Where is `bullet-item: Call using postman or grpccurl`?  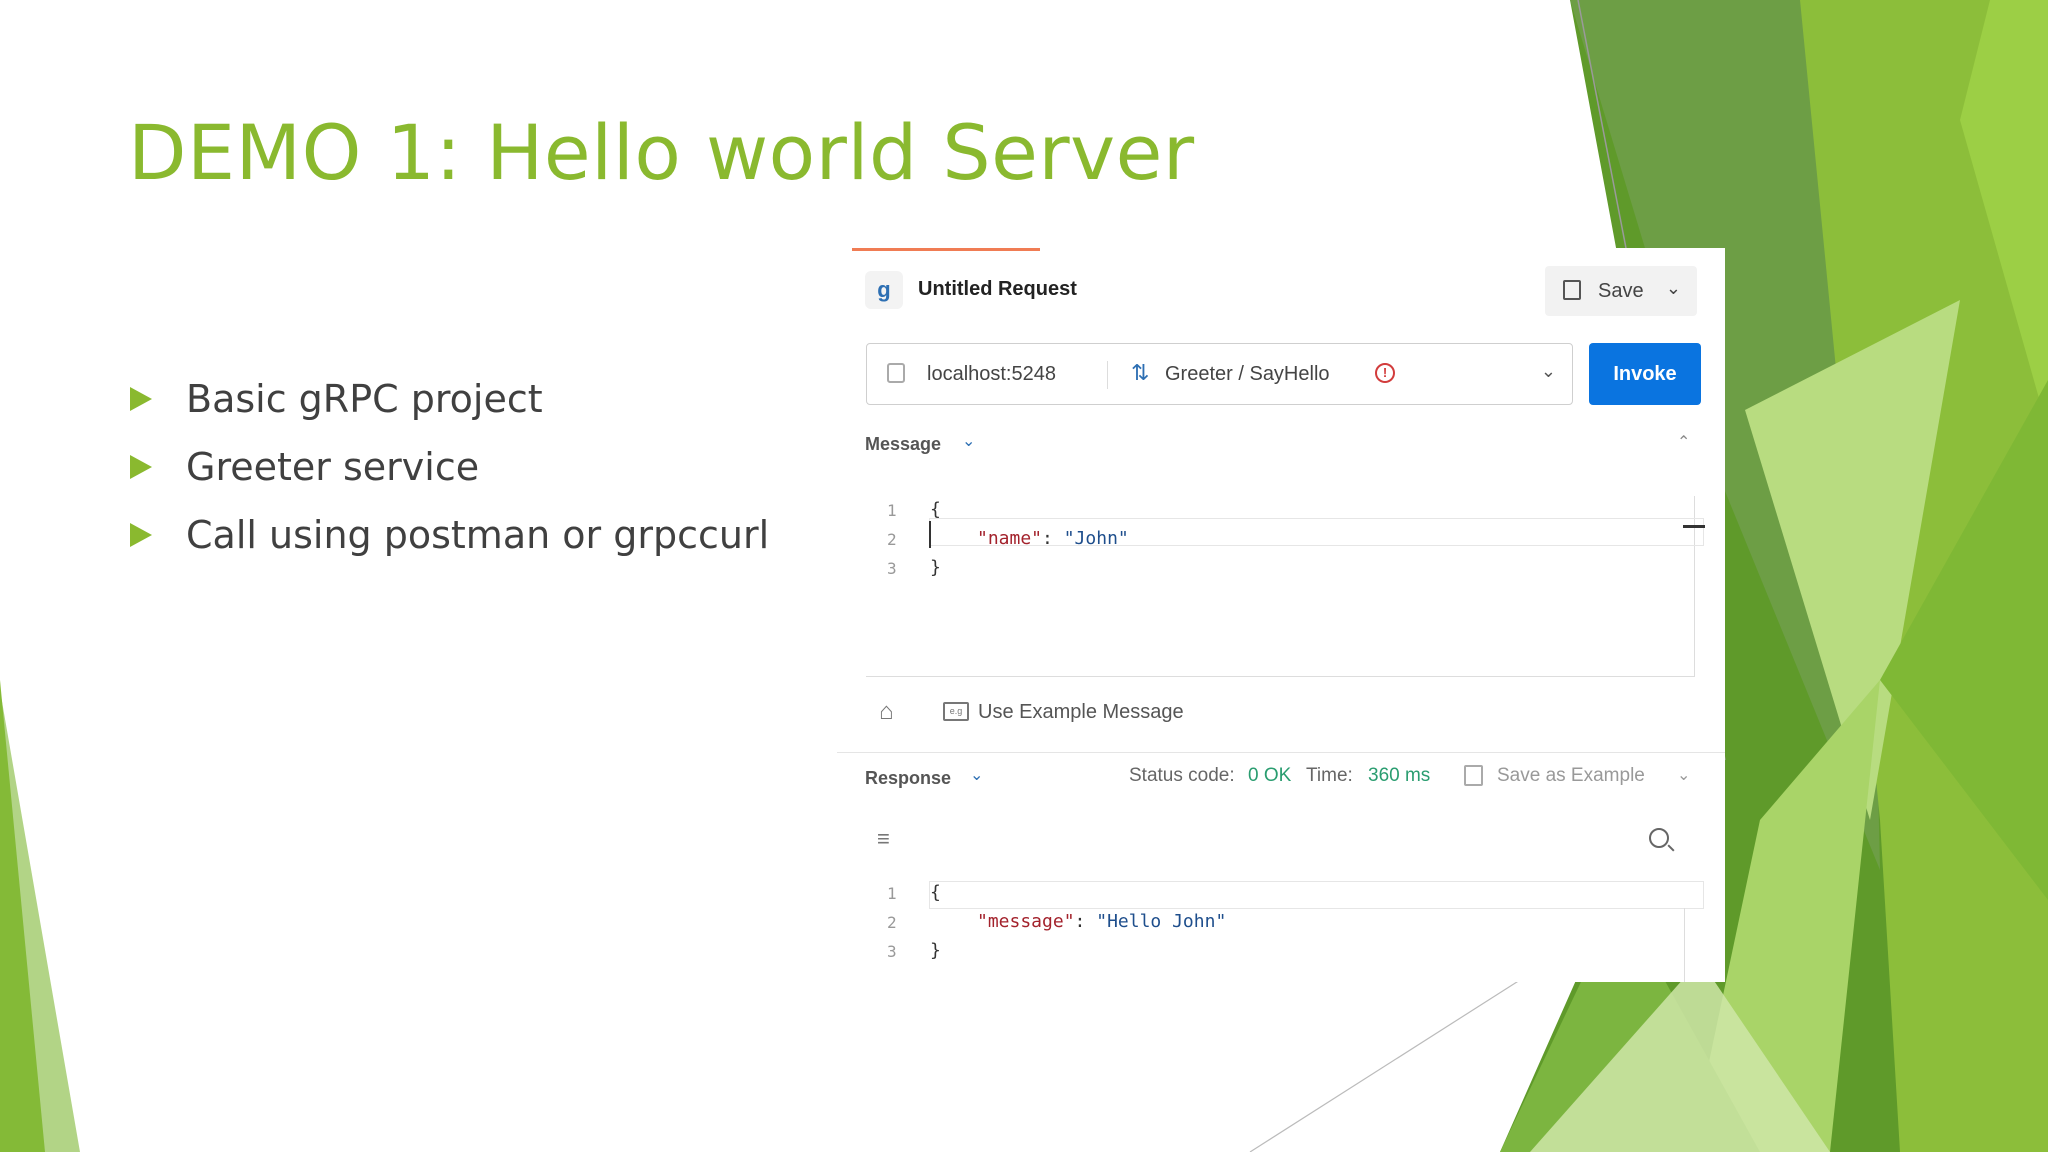
bullet-item: Call using postman or grpccurl is located at coordinates (449, 535).